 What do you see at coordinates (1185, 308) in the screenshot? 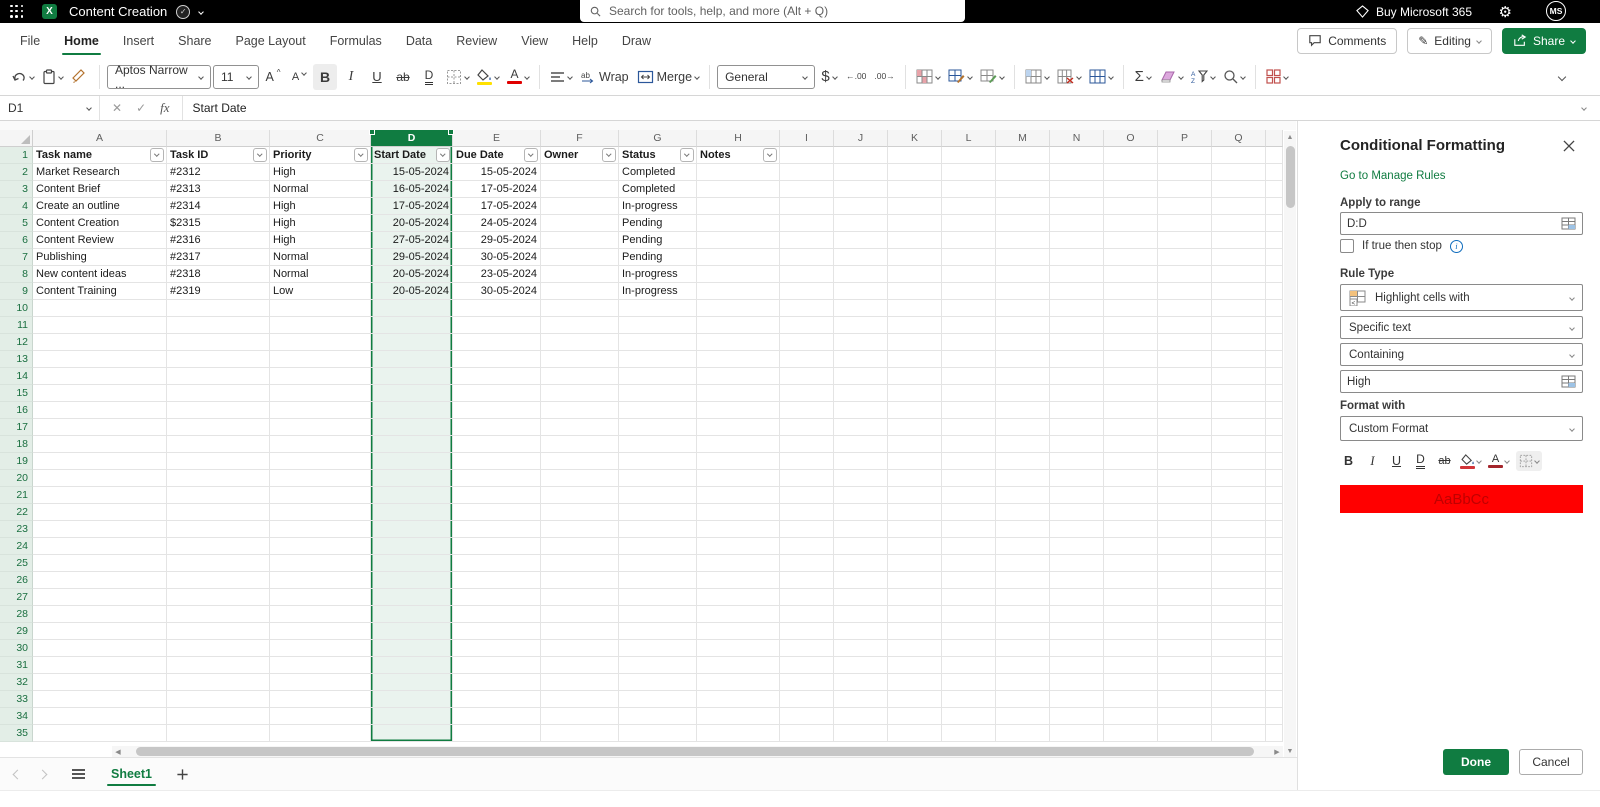
I see `cell-P10` at bounding box center [1185, 308].